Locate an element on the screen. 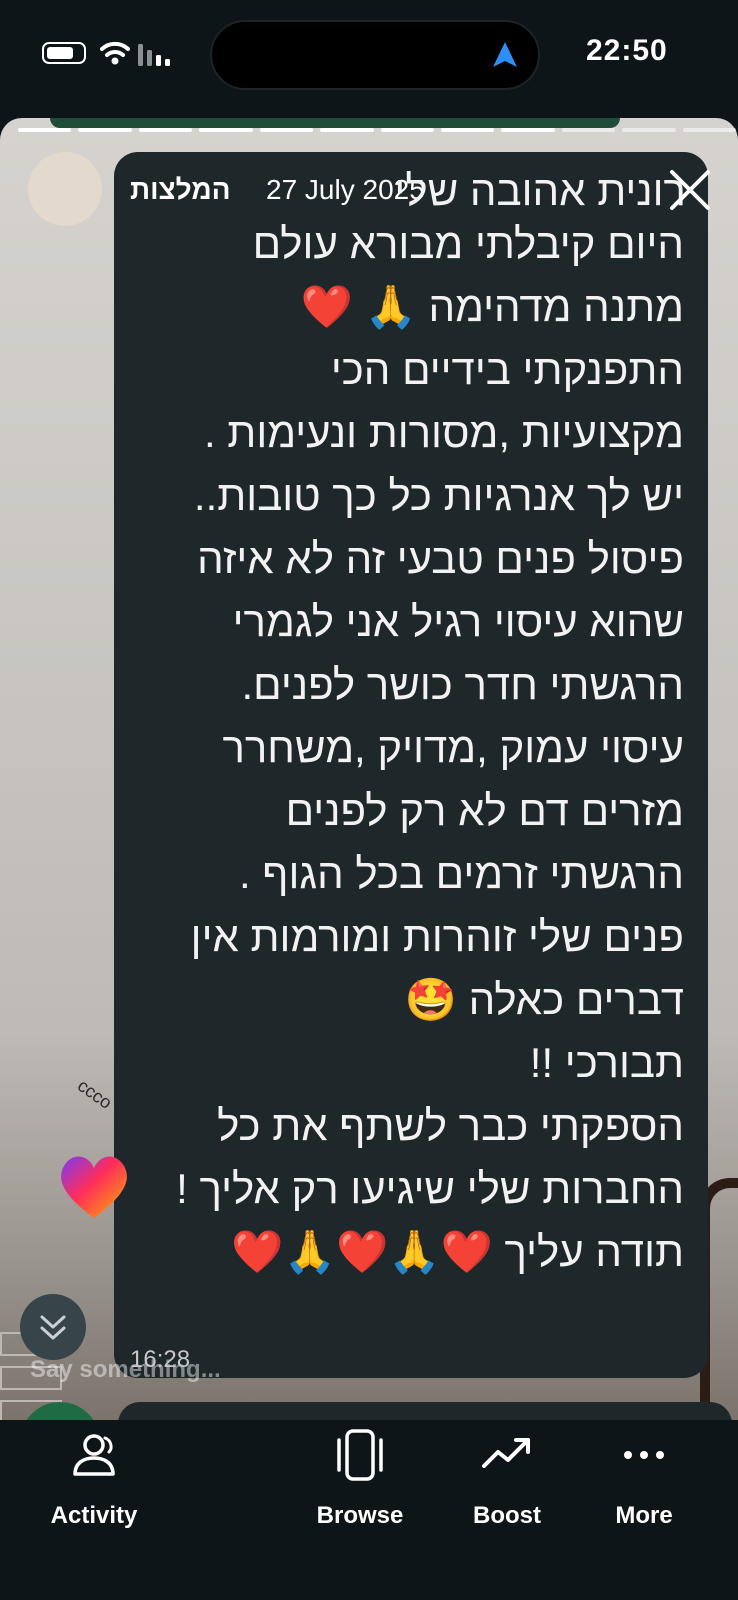  message-line: פנים שלי זוהרות ומורמות אין is located at coordinates (437, 936).